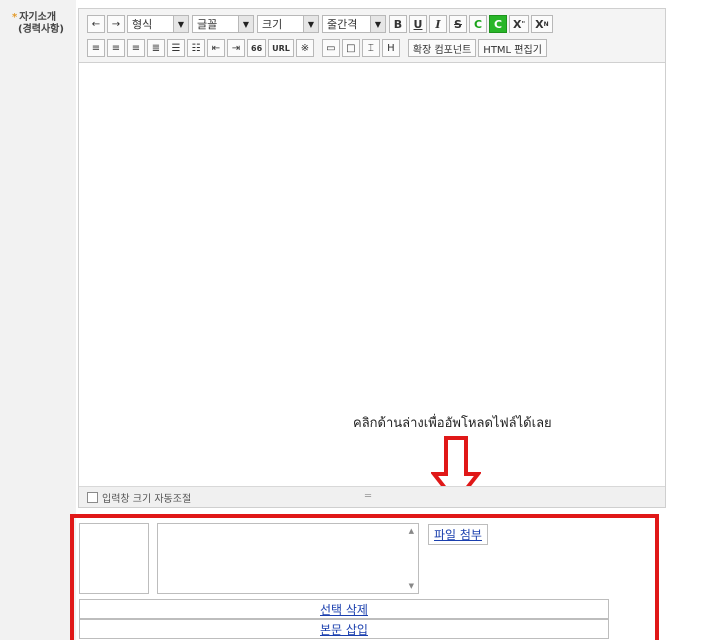 This screenshot has height=640, width=704. Describe the element at coordinates (398, 24) in the screenshot. I see `bold-button: B` at that location.